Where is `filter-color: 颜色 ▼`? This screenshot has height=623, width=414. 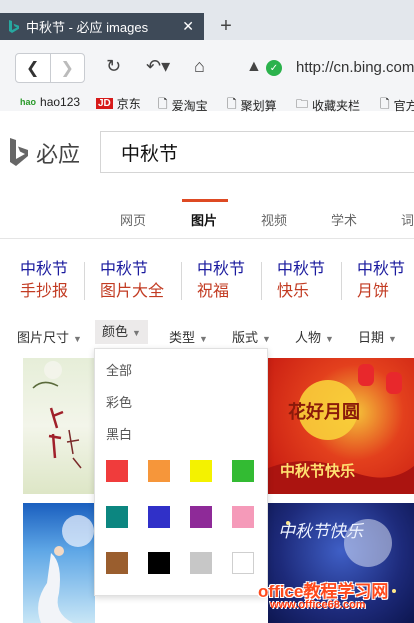 filter-color: 颜色 ▼ is located at coordinates (121, 332).